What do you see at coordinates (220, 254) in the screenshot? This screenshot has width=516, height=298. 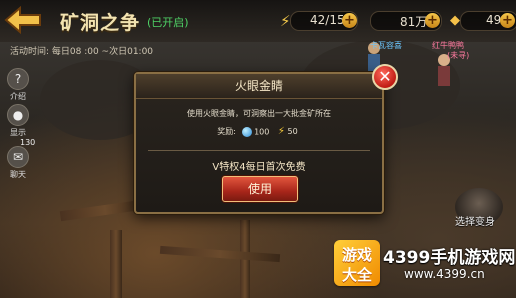 I see `wooden-beam` at bounding box center [220, 254].